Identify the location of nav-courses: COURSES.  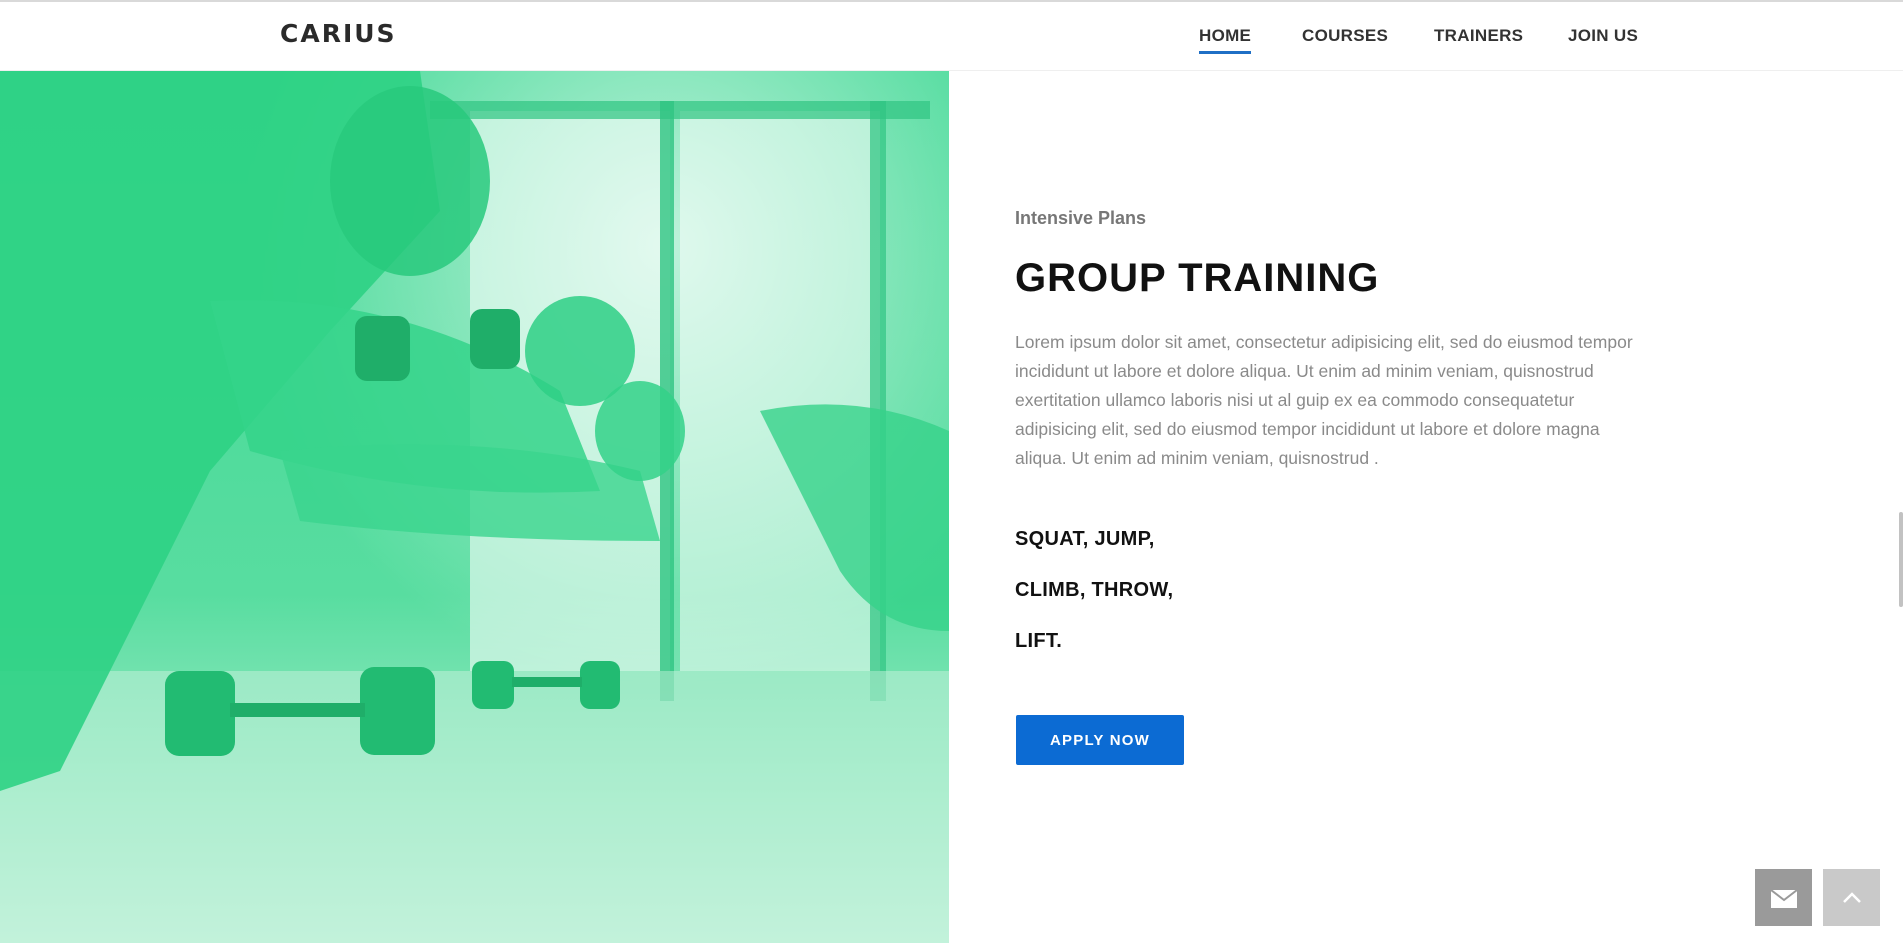
(1345, 38).